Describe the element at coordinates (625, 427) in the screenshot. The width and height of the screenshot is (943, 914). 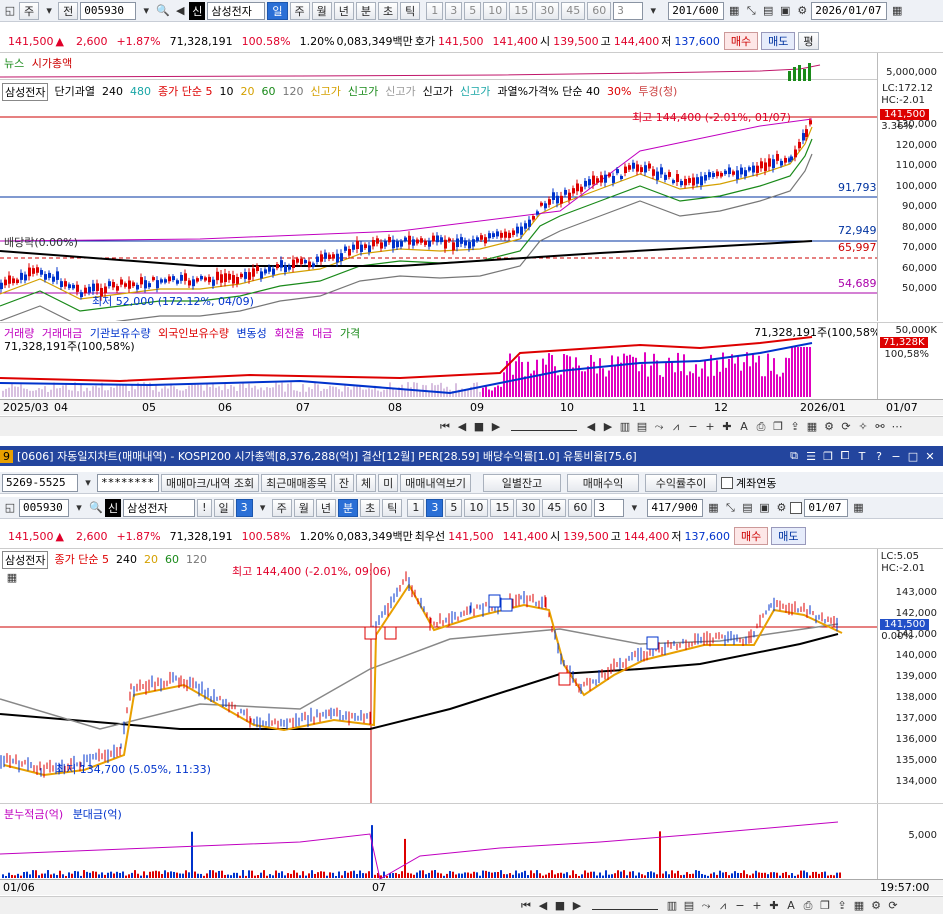
I see `candle-icon: ▥` at that location.